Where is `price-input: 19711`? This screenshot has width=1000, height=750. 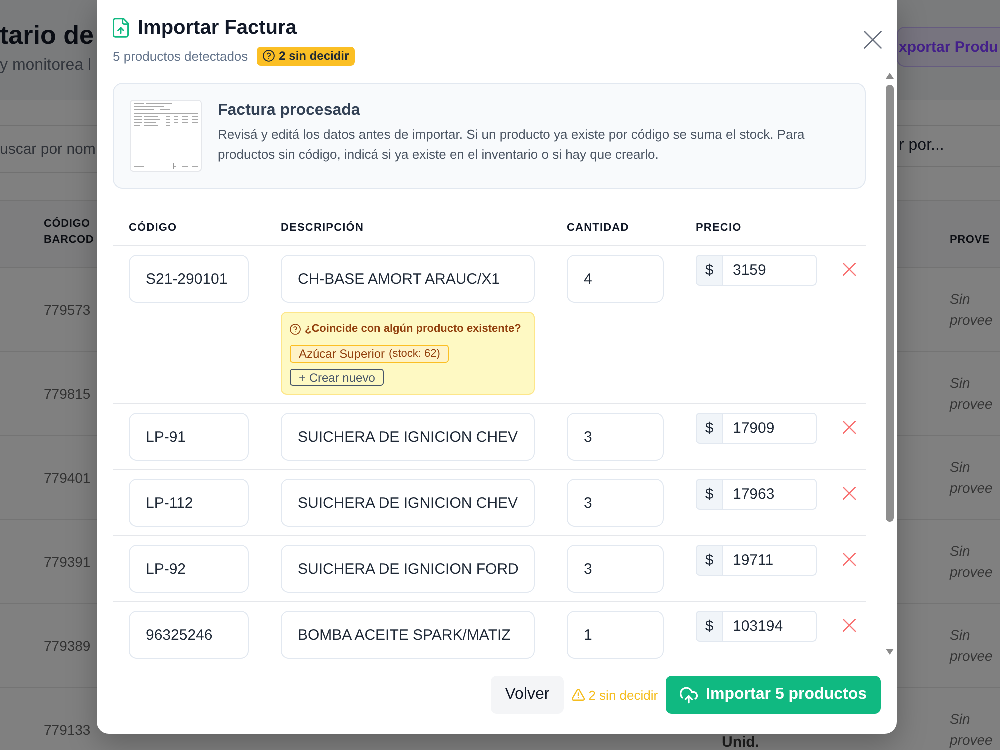 price-input: 19711 is located at coordinates (769, 560).